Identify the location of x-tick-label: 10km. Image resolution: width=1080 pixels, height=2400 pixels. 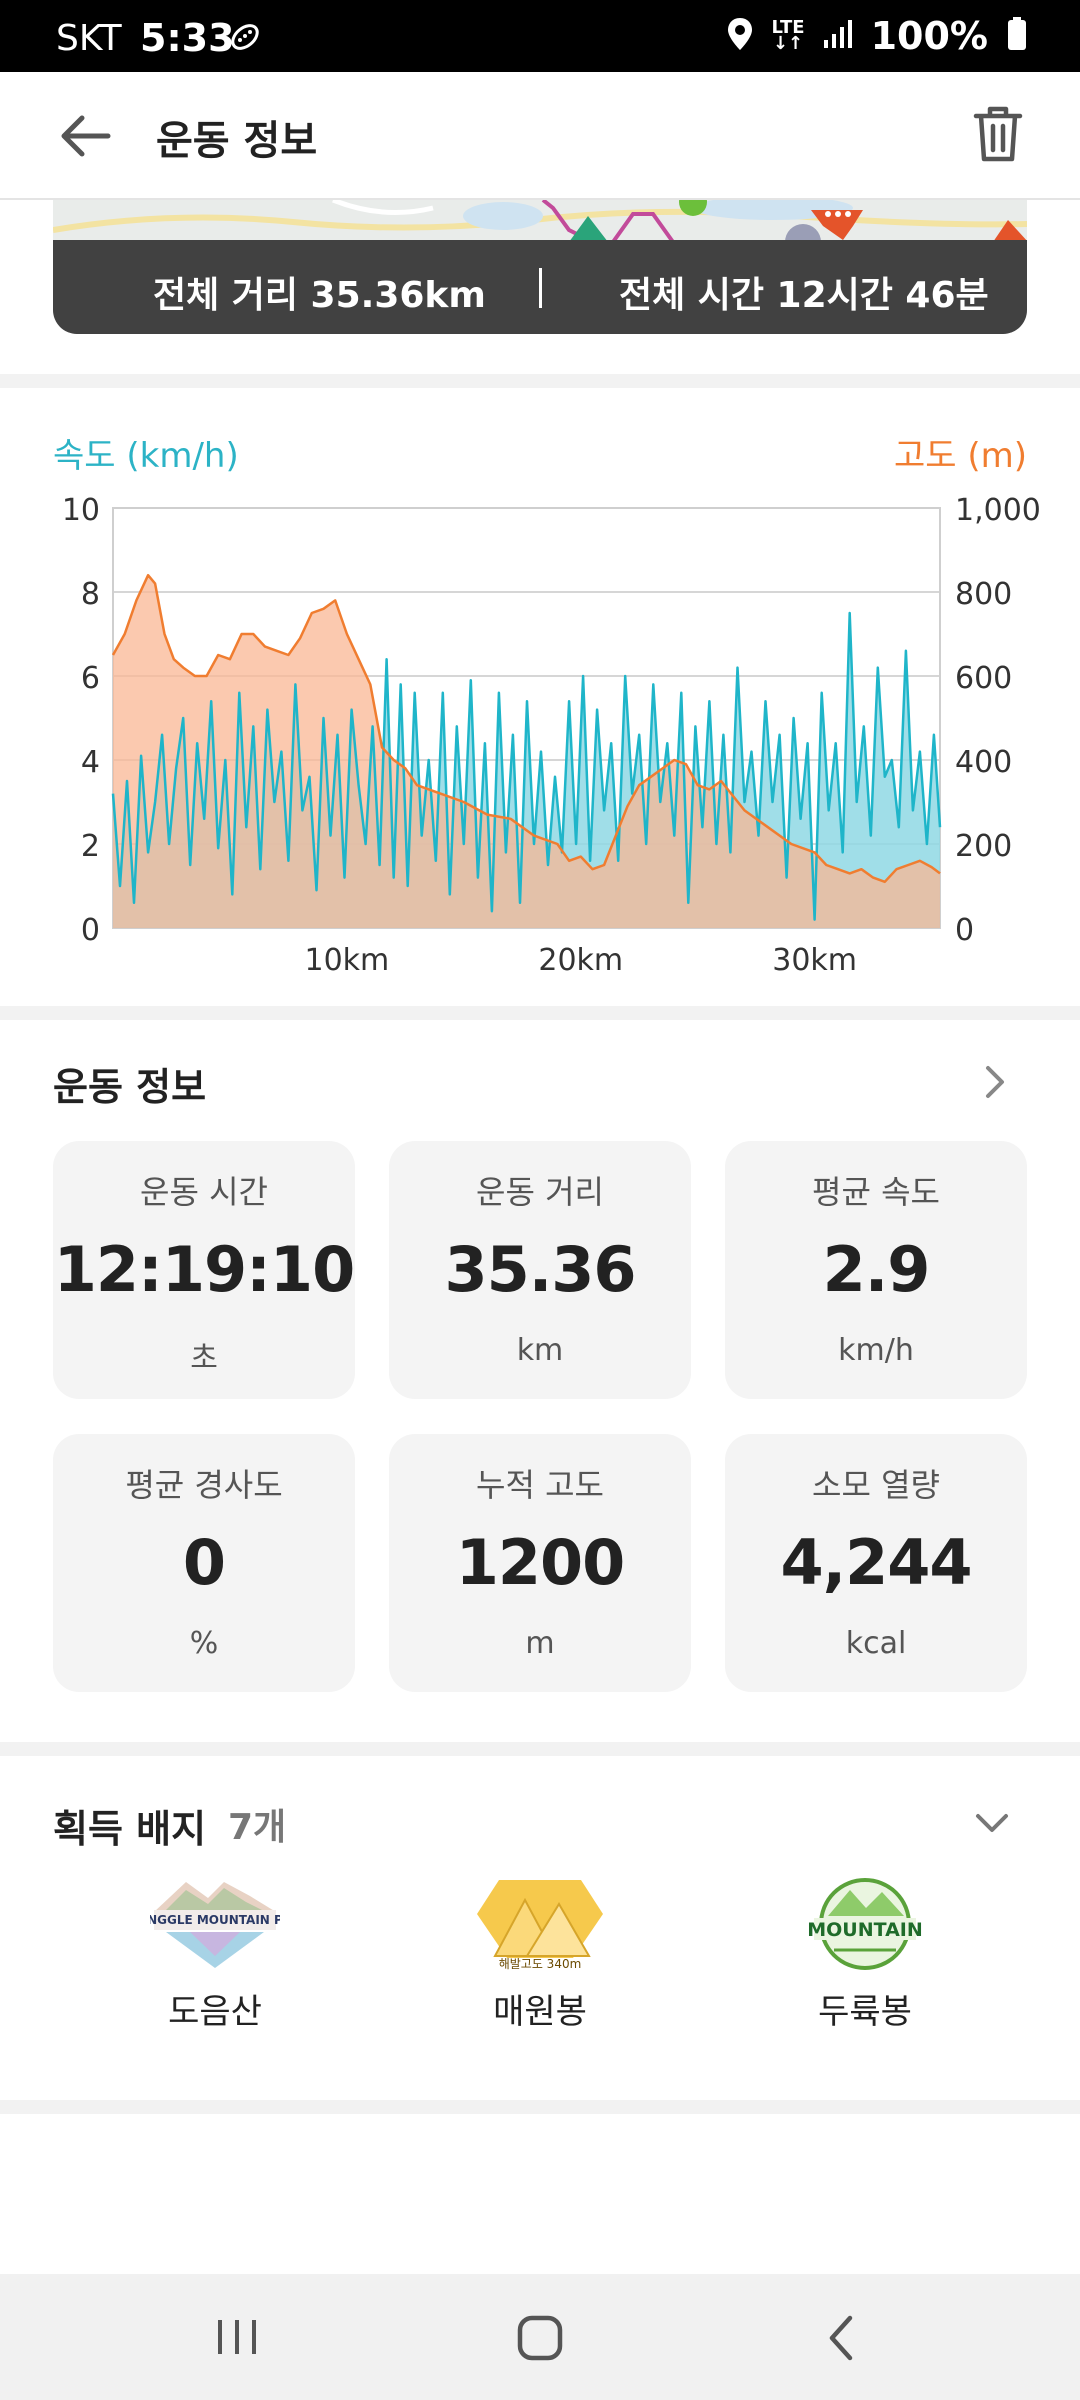
(346, 960).